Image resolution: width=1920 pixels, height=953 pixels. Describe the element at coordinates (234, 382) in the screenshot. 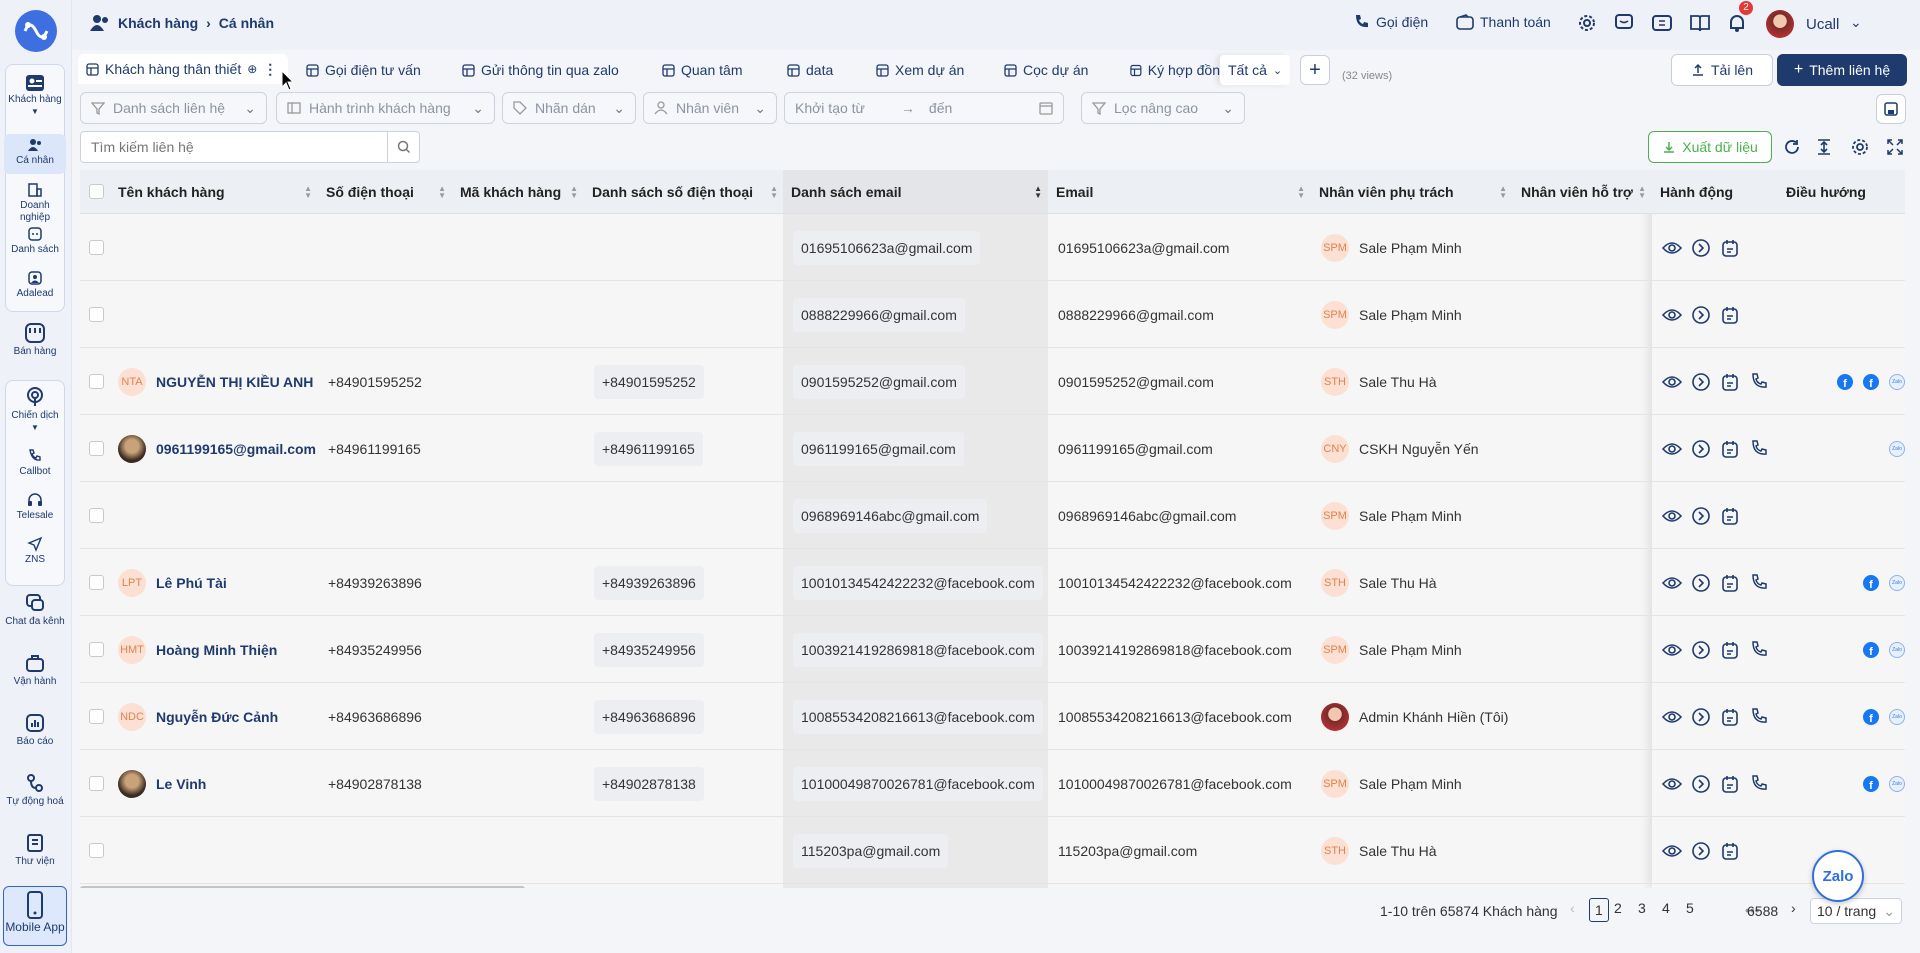

I see `customer-name: NGUYỄN THỊ KIỀU ANH` at that location.